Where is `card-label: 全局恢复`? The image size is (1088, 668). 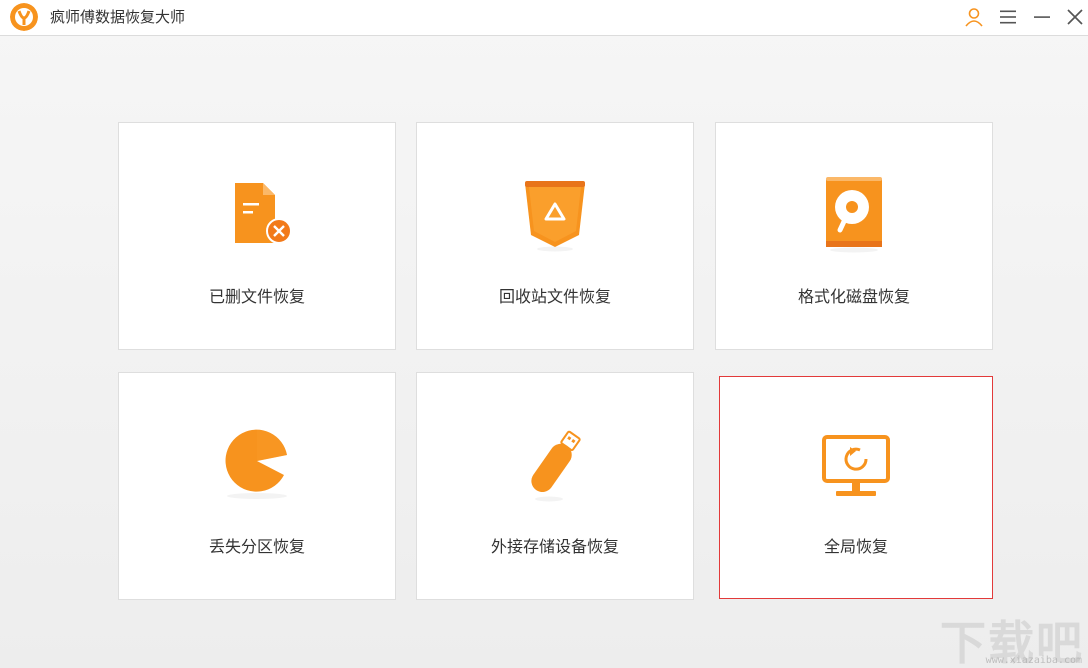 card-label: 全局恢复 is located at coordinates (855, 546).